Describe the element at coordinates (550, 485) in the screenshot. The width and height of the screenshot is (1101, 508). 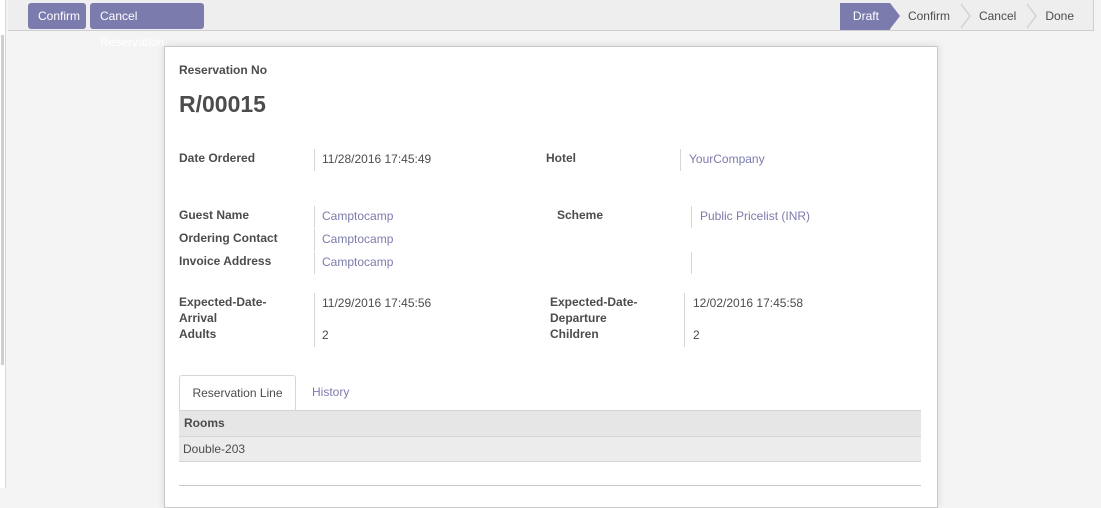
I see `divider` at that location.